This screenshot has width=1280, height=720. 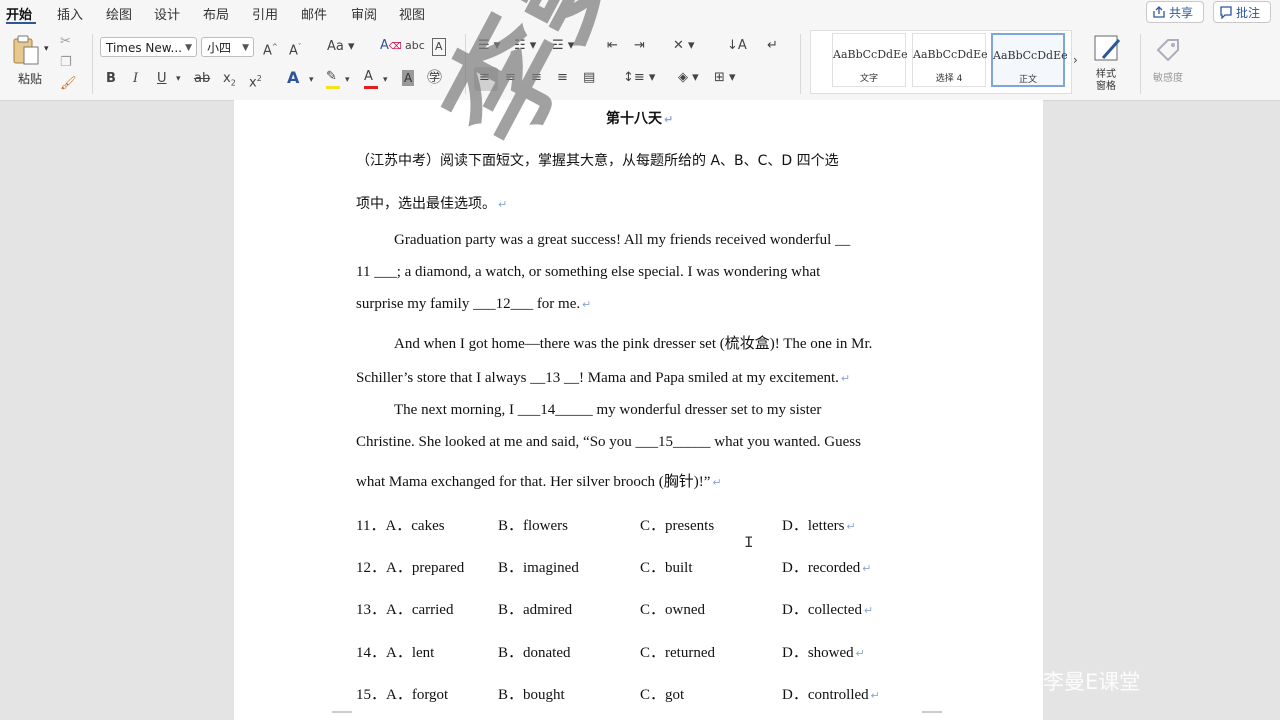 I want to click on tab-draw: 绘图, so click(x=119, y=13).